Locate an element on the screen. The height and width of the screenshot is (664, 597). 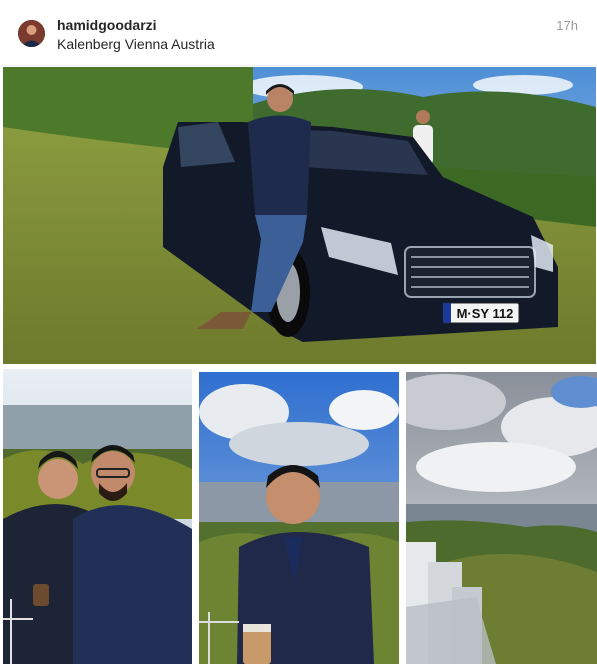
avatar is located at coordinates (31, 33).